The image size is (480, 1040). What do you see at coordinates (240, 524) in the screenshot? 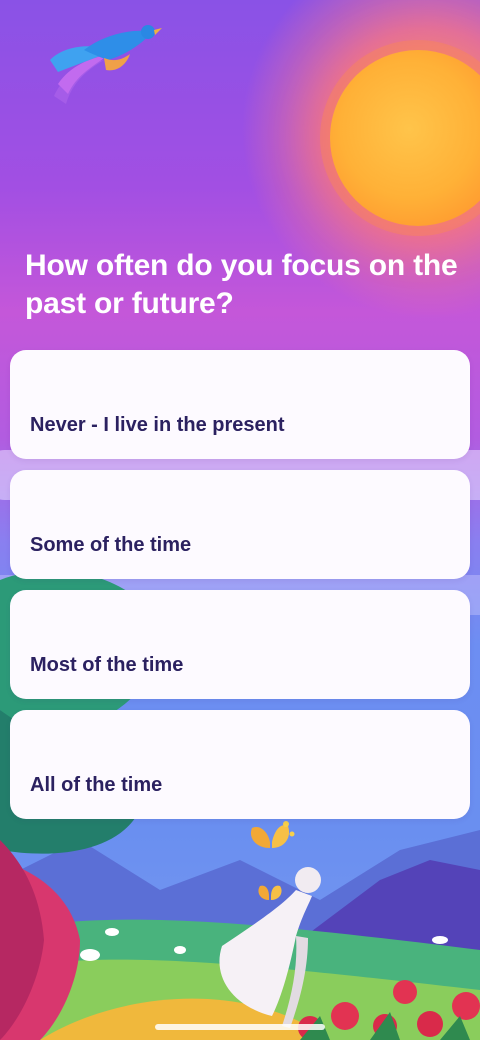
I see `answer-option-some: Some of the time` at bounding box center [240, 524].